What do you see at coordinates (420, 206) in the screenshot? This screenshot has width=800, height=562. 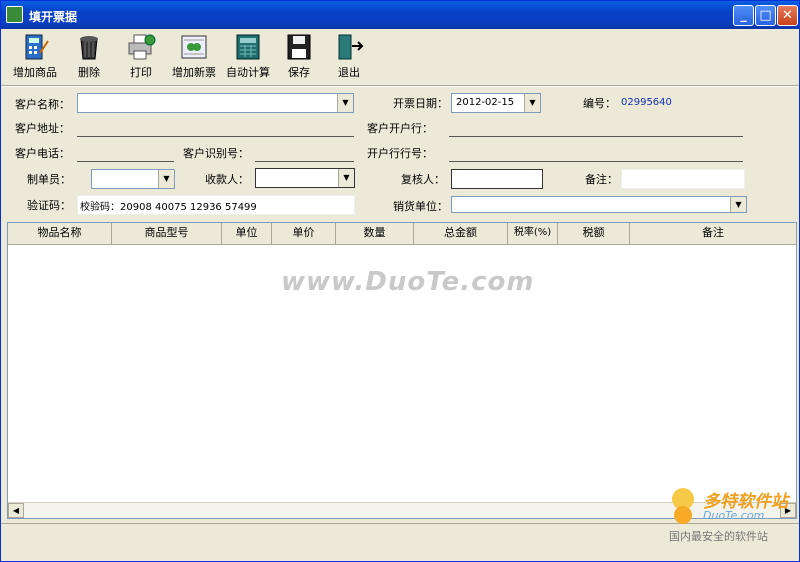 I see `seller-label: 销货单位：` at bounding box center [420, 206].